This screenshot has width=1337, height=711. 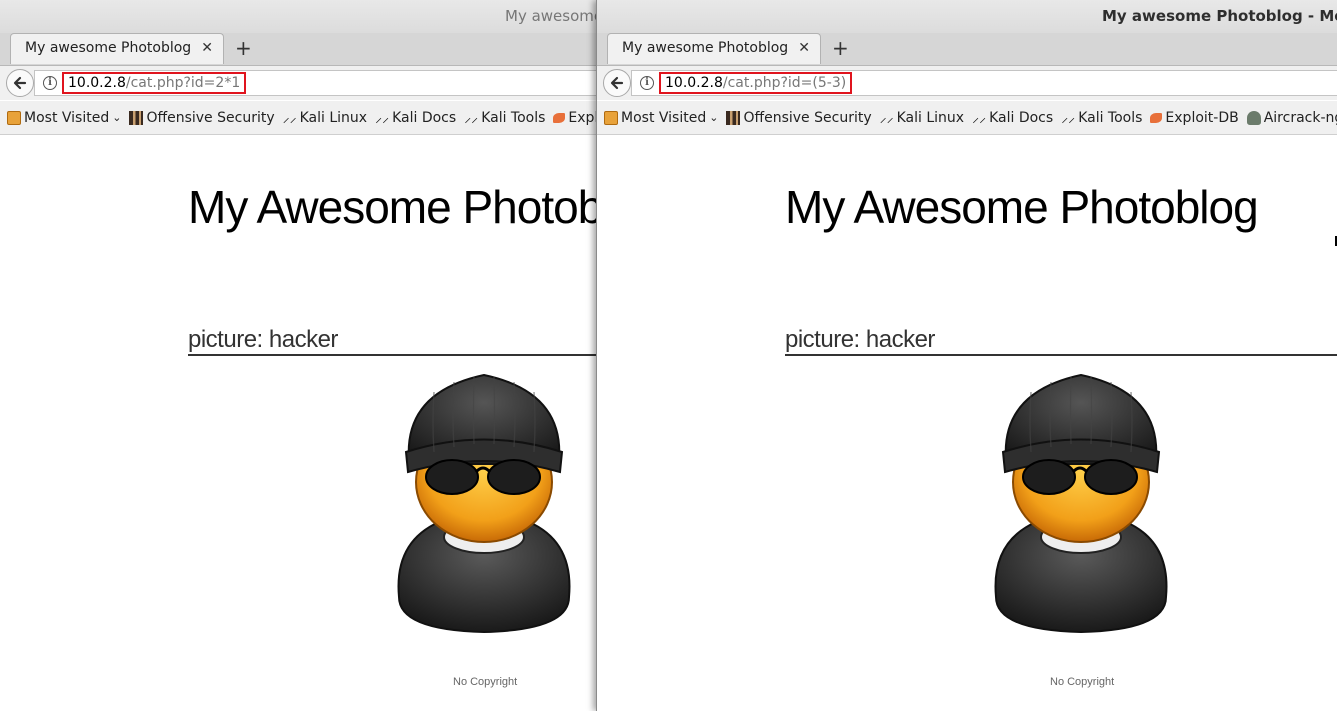 I want to click on bookmark-aircrack-ng: Aircrack-ng, so click(x=1291, y=117).